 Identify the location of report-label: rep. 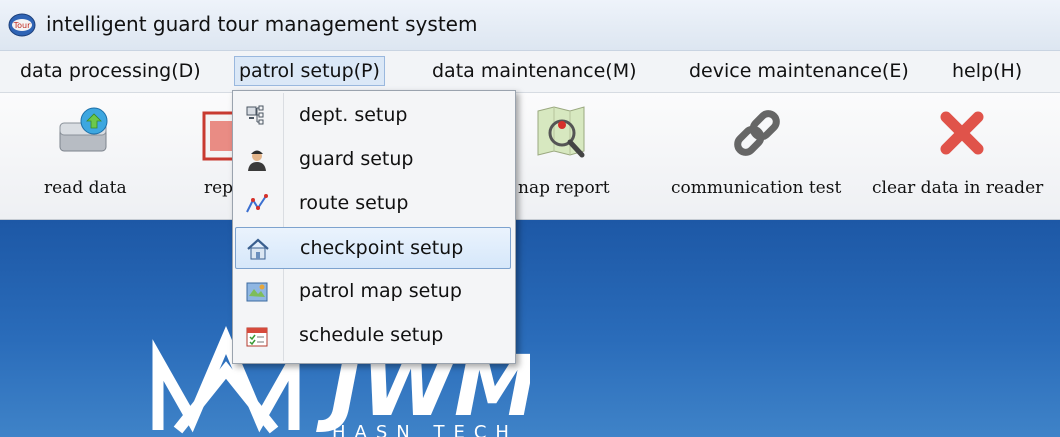
(219, 188).